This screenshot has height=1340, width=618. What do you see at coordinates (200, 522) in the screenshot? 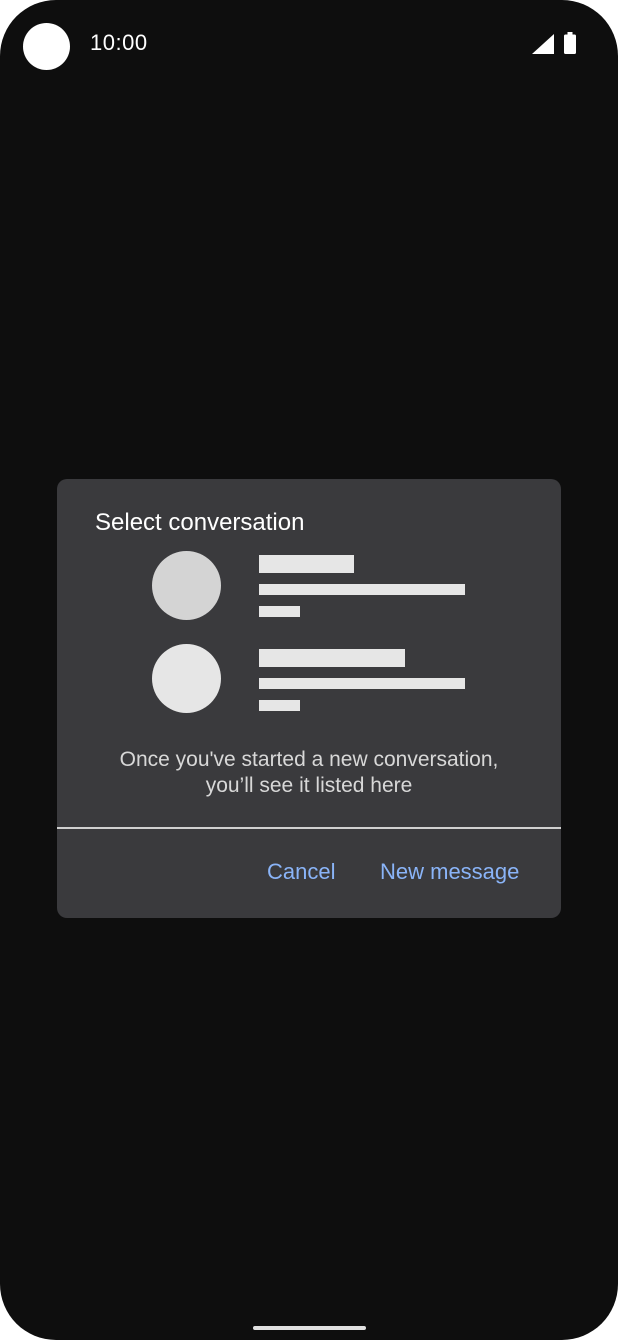
I see `dialog-title: Select conversation` at bounding box center [200, 522].